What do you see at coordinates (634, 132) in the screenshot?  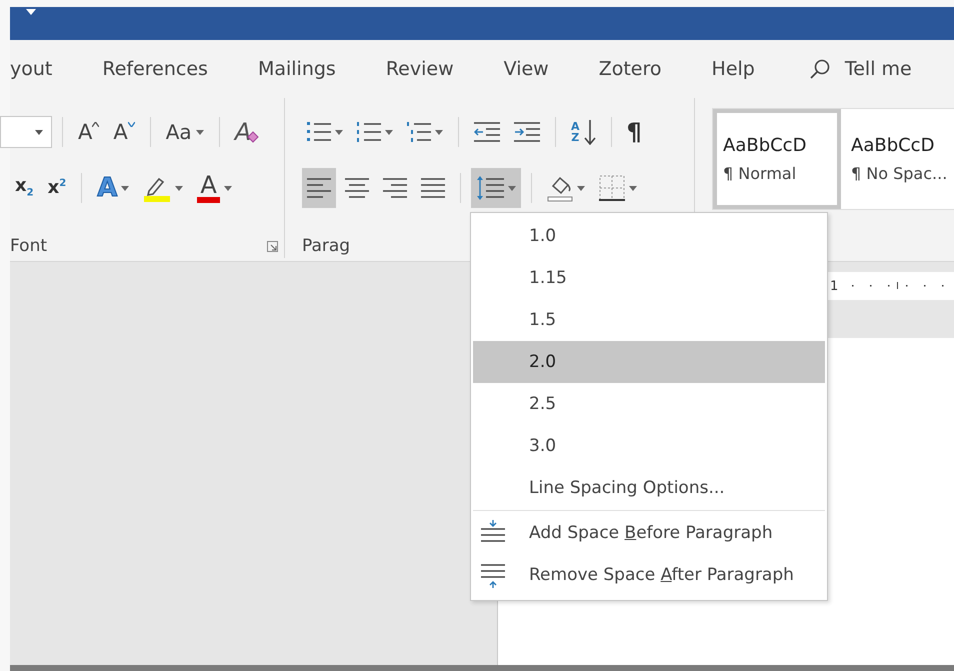 I see `pilcrow-button: ¶` at bounding box center [634, 132].